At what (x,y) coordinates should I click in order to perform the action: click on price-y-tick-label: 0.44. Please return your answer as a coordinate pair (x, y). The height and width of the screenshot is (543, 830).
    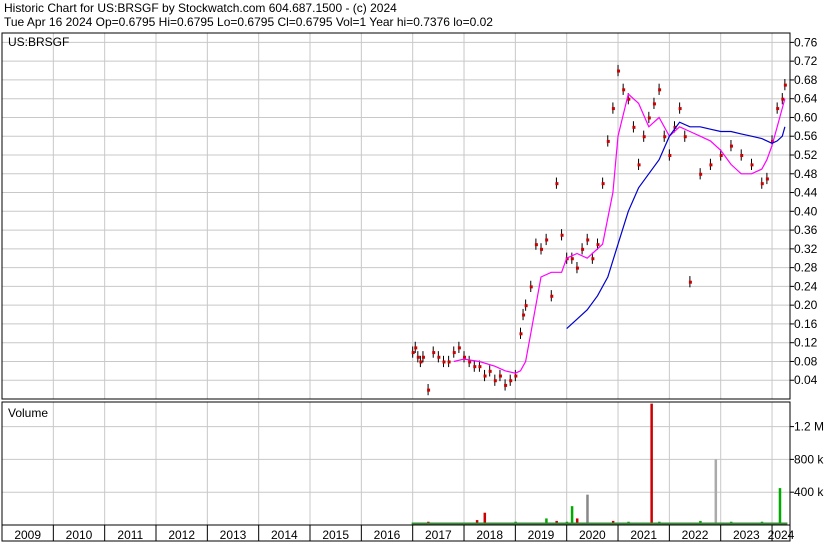
    Looking at the image, I should click on (806, 193).